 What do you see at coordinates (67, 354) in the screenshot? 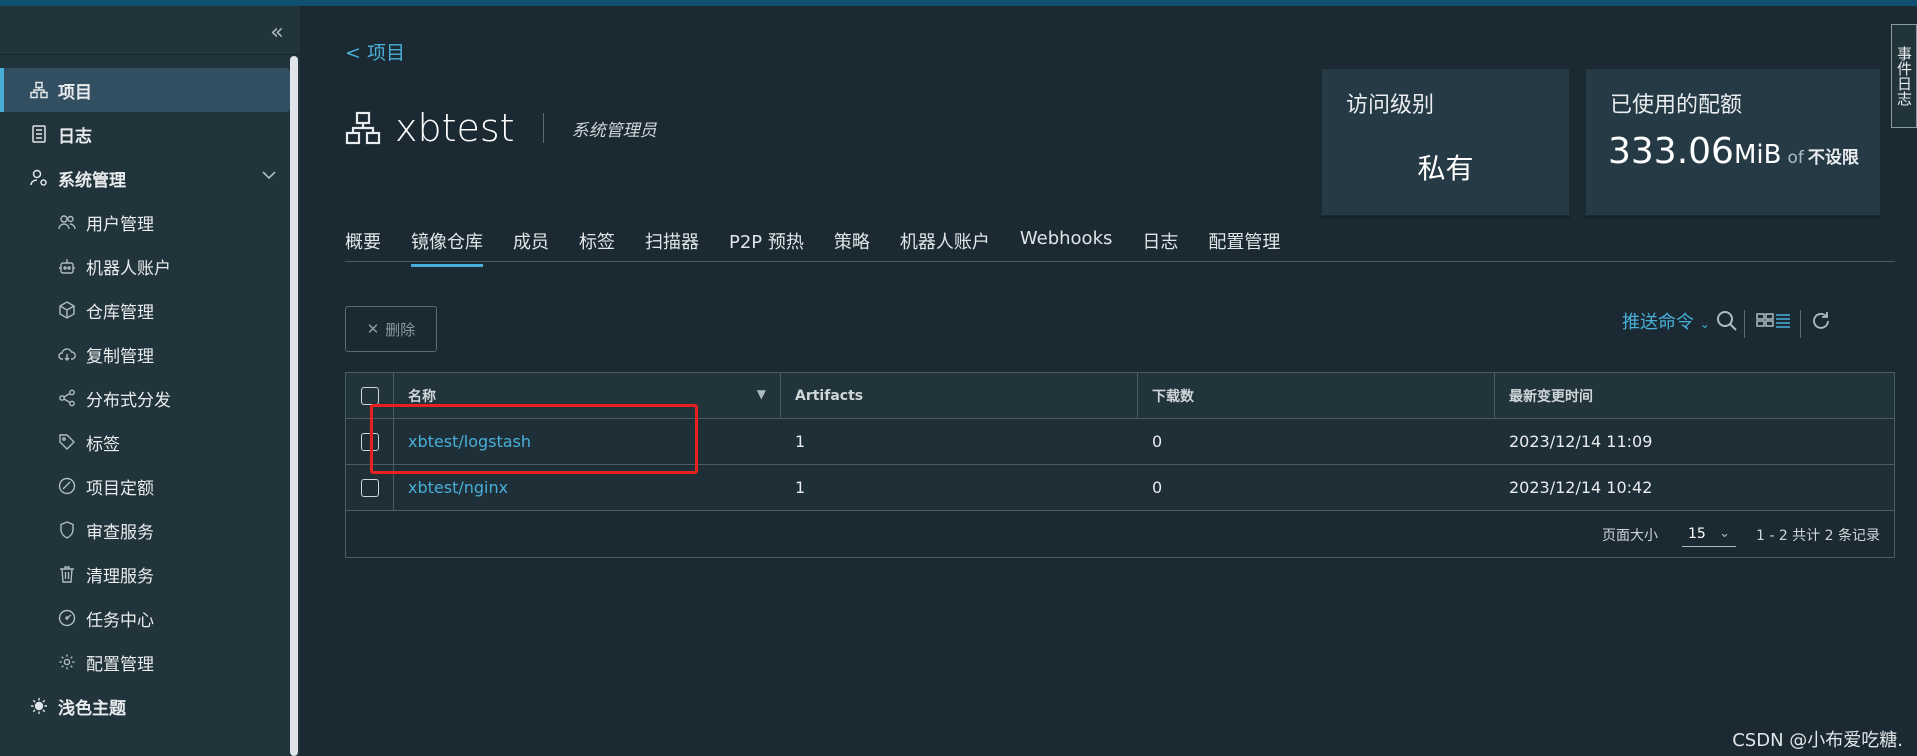
I see `cloud-icon` at bounding box center [67, 354].